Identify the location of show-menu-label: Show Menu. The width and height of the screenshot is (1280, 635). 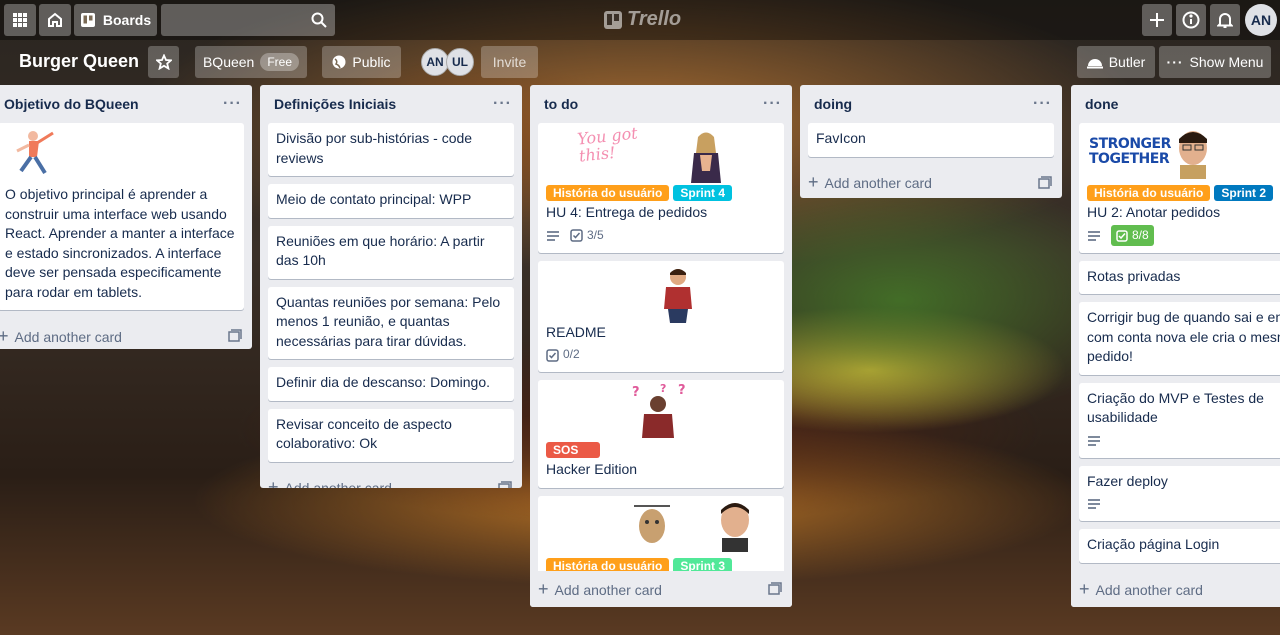
(1226, 62).